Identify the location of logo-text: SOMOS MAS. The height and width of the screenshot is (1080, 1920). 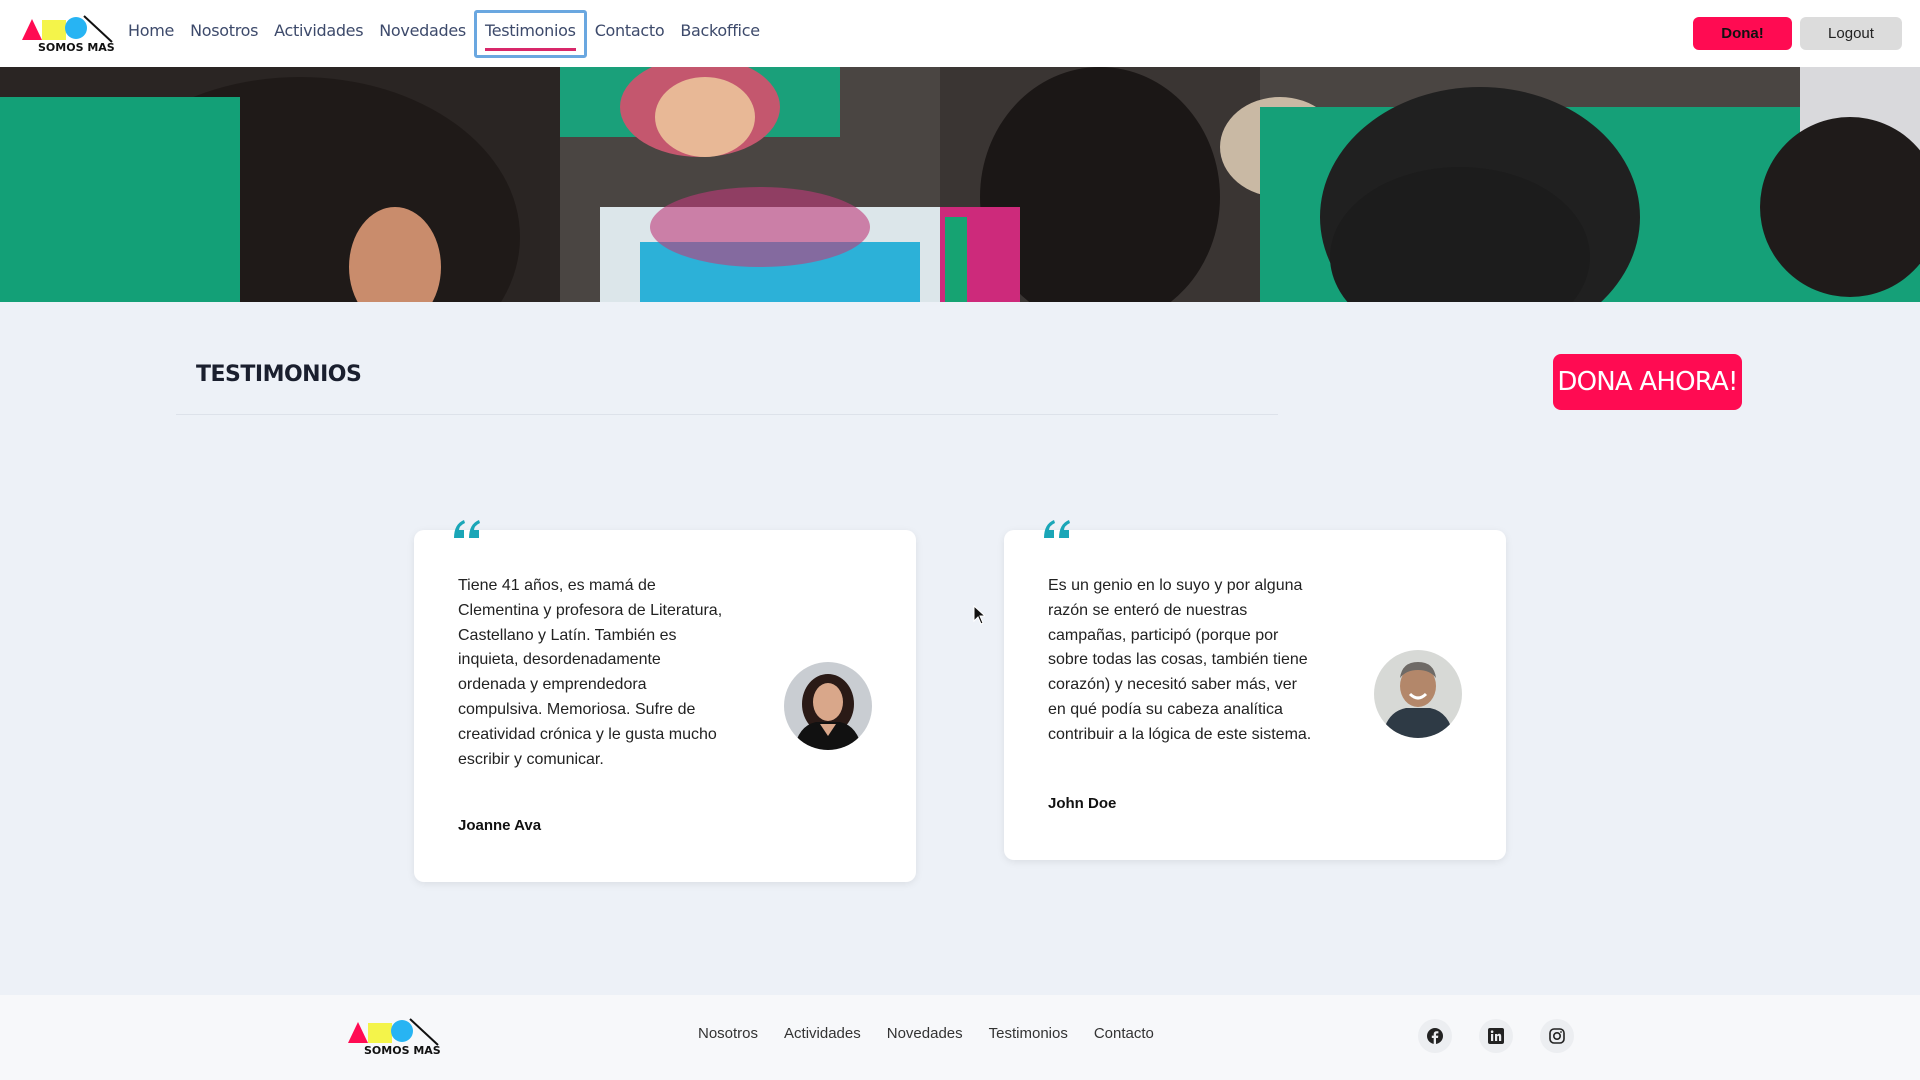
(76, 47).